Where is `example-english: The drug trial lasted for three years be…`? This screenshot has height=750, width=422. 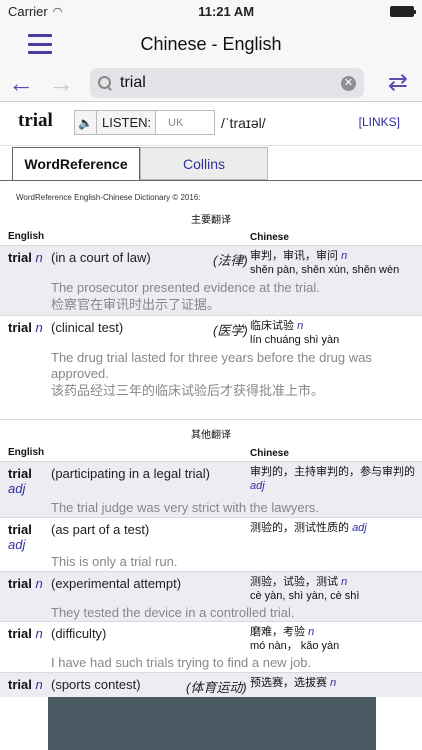 example-english: The drug trial lasted for three years be… is located at coordinates (211, 365).